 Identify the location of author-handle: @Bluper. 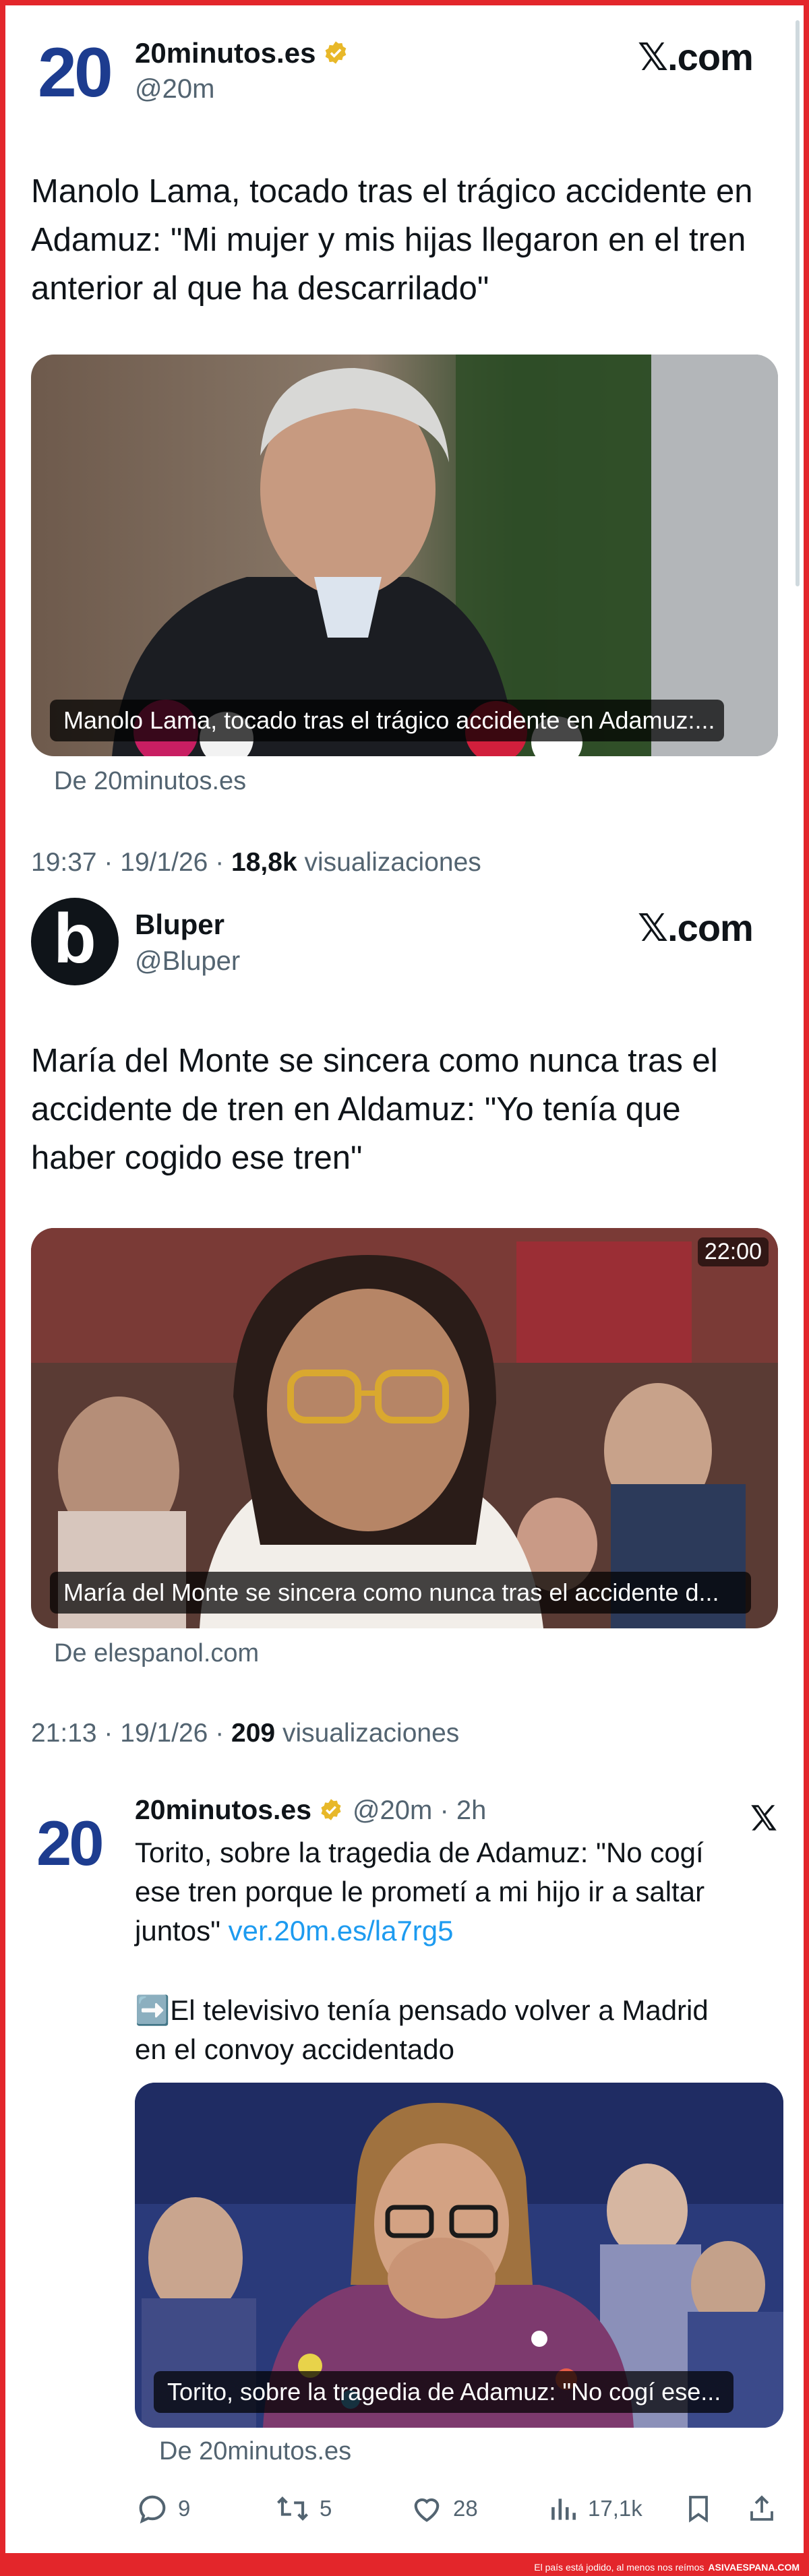
(187, 962).